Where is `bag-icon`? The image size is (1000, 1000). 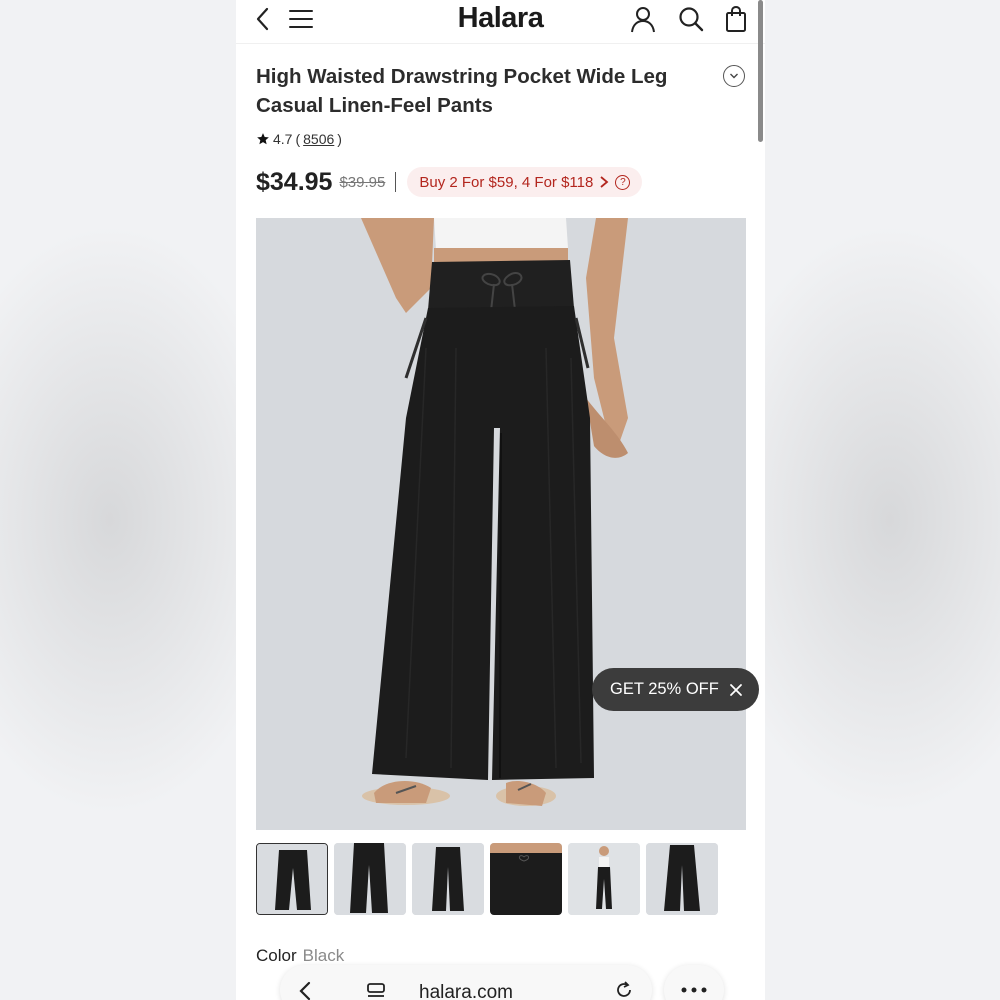 bag-icon is located at coordinates (736, 19).